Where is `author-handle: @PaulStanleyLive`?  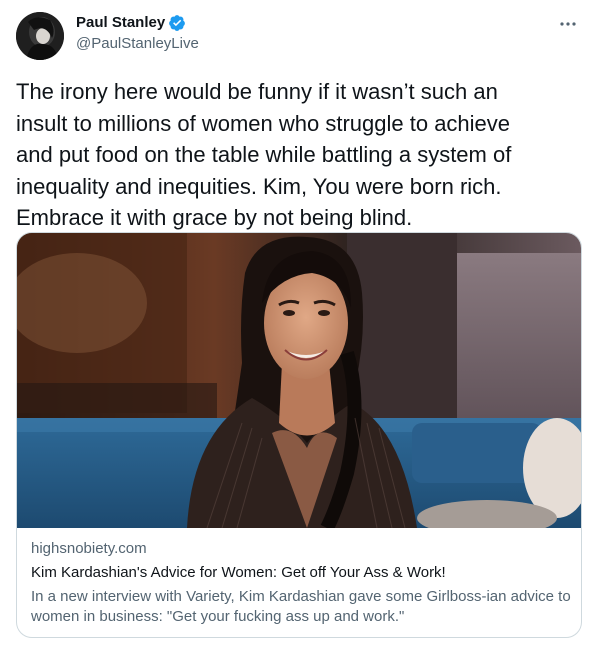 author-handle: @PaulStanleyLive is located at coordinates (137, 44).